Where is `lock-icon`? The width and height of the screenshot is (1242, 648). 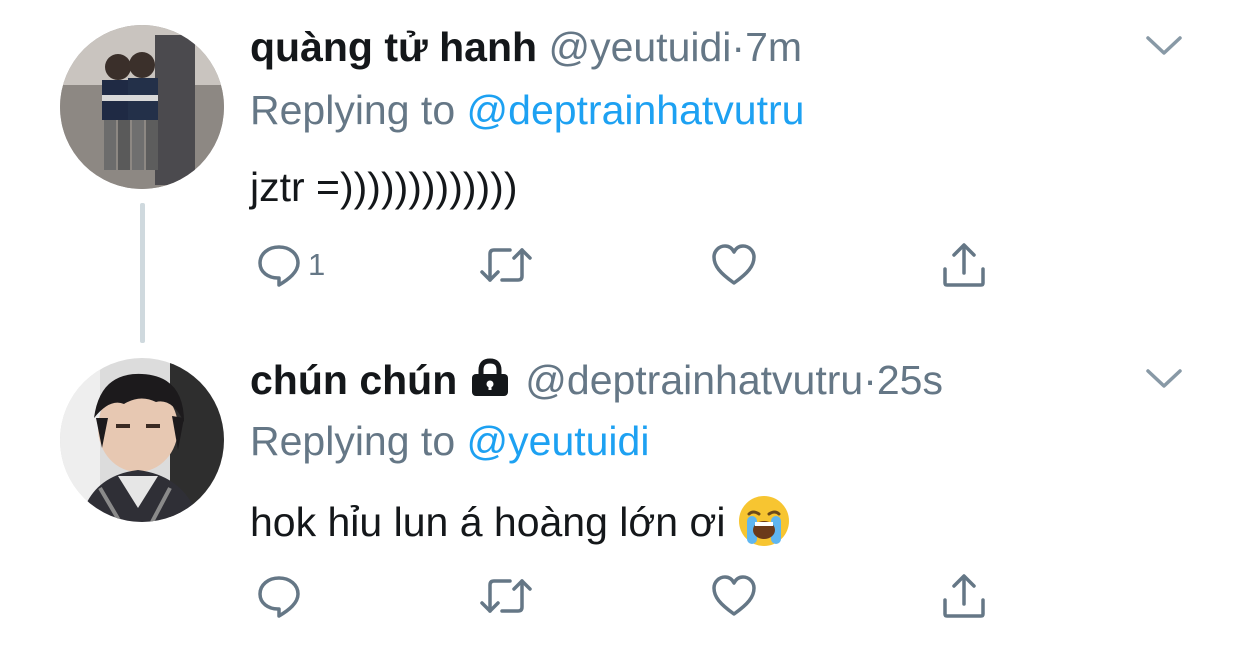
lock-icon is located at coordinates (490, 377).